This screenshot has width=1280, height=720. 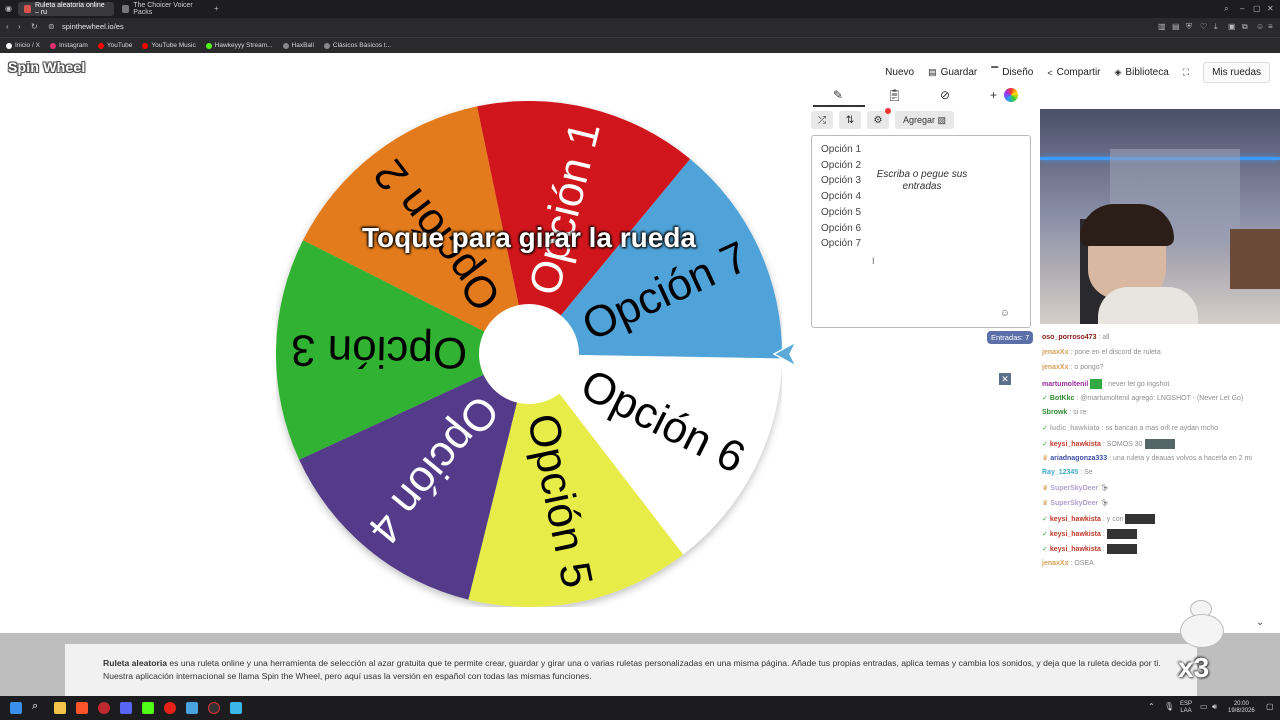 What do you see at coordinates (1226, 9) in the screenshot?
I see `search-tabs-icon: ⌕` at bounding box center [1226, 9].